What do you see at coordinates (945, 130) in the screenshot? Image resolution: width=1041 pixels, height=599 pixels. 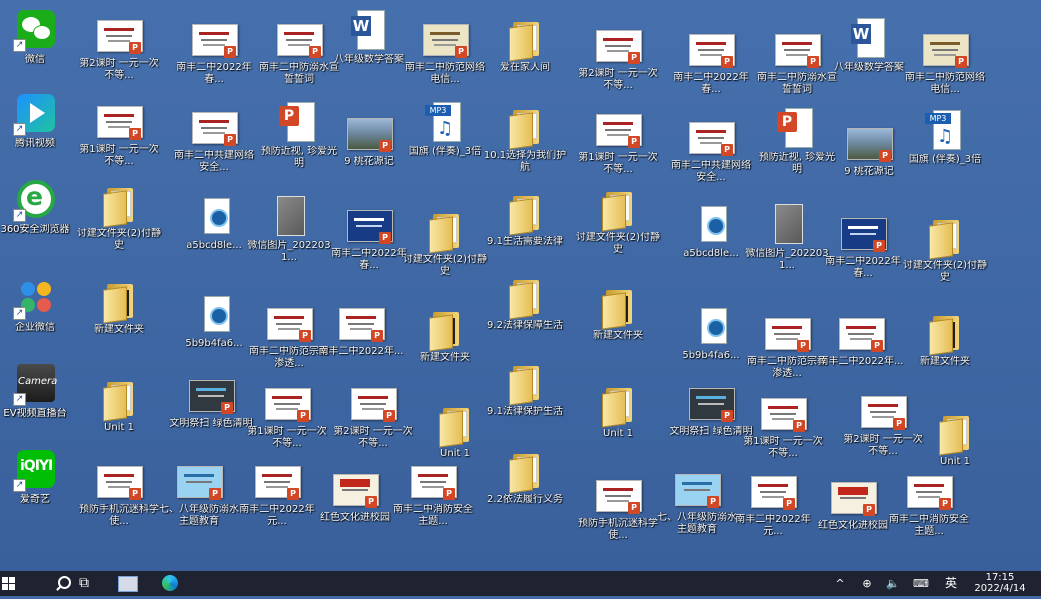 I see `mp3-file-icon: MP3 ♫` at bounding box center [945, 130].